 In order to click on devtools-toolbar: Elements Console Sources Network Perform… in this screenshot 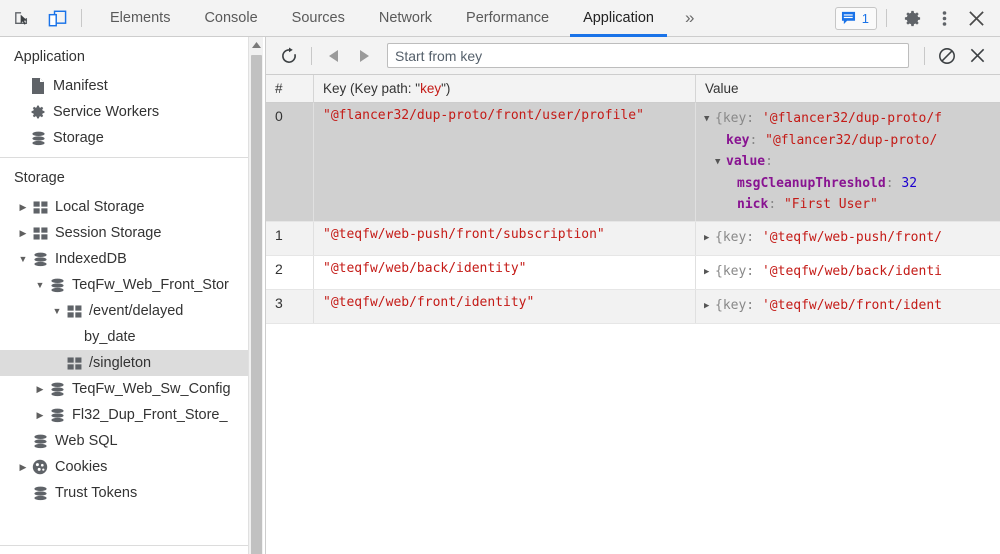, I will do `click(500, 18)`.